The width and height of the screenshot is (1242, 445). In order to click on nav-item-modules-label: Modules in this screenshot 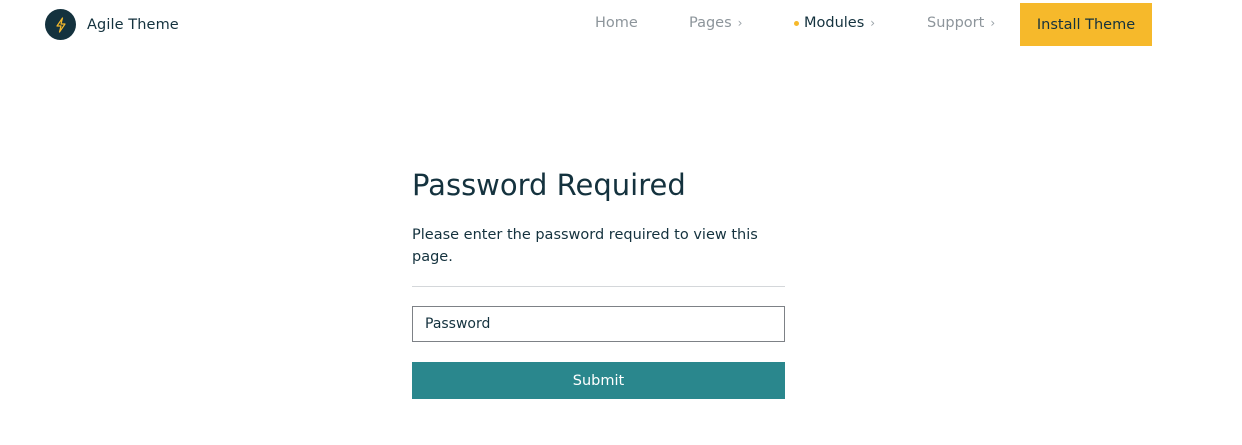, I will do `click(834, 23)`.